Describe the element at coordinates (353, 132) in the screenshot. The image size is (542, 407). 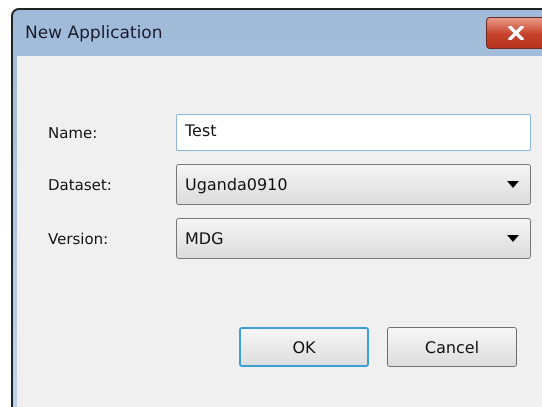
I see `name-field: Test` at that location.